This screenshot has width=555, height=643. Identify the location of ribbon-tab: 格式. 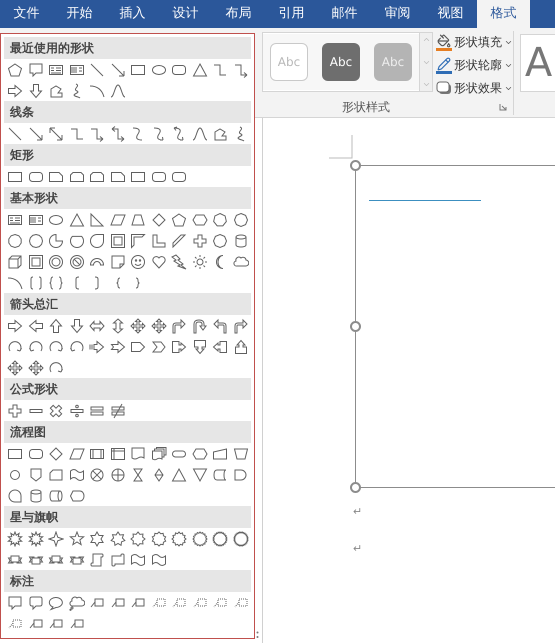
(503, 14).